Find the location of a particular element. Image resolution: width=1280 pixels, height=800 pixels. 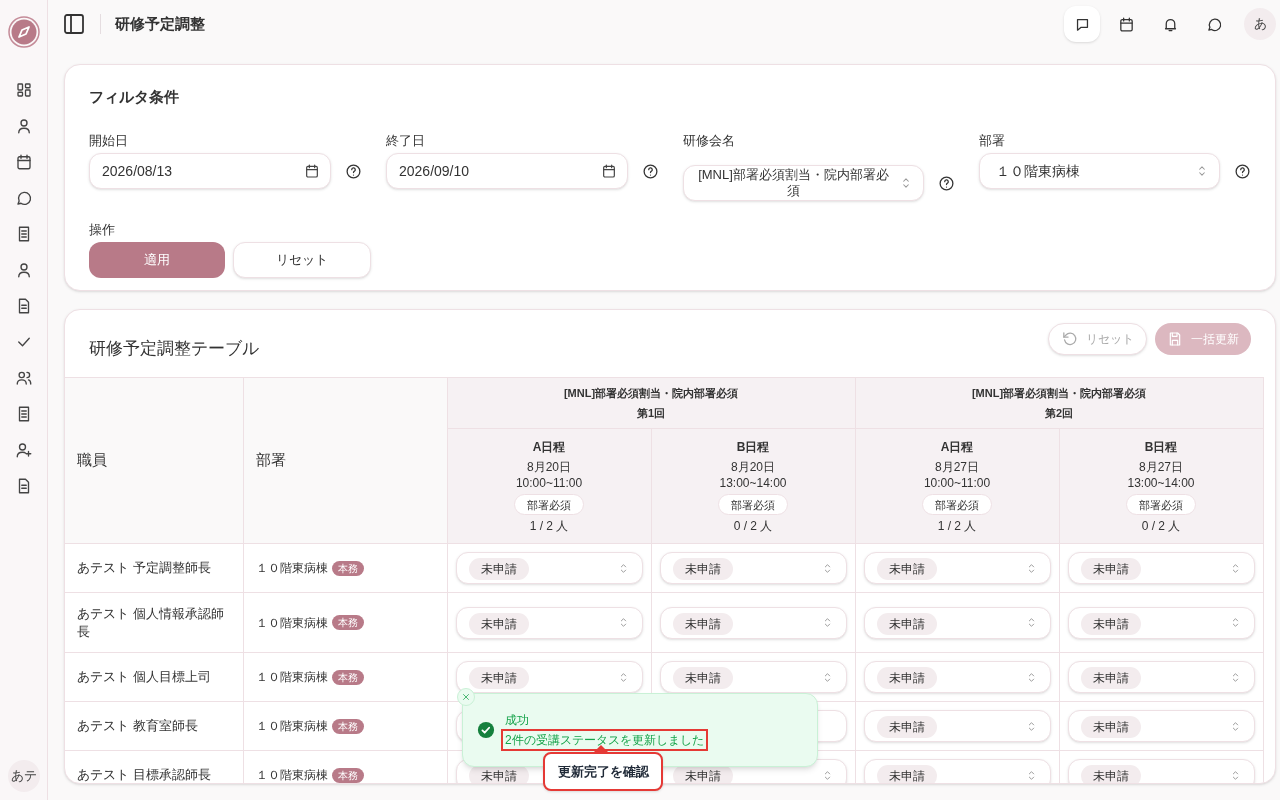

staff-name: あテスト 個人目標上司 is located at coordinates (154, 677).